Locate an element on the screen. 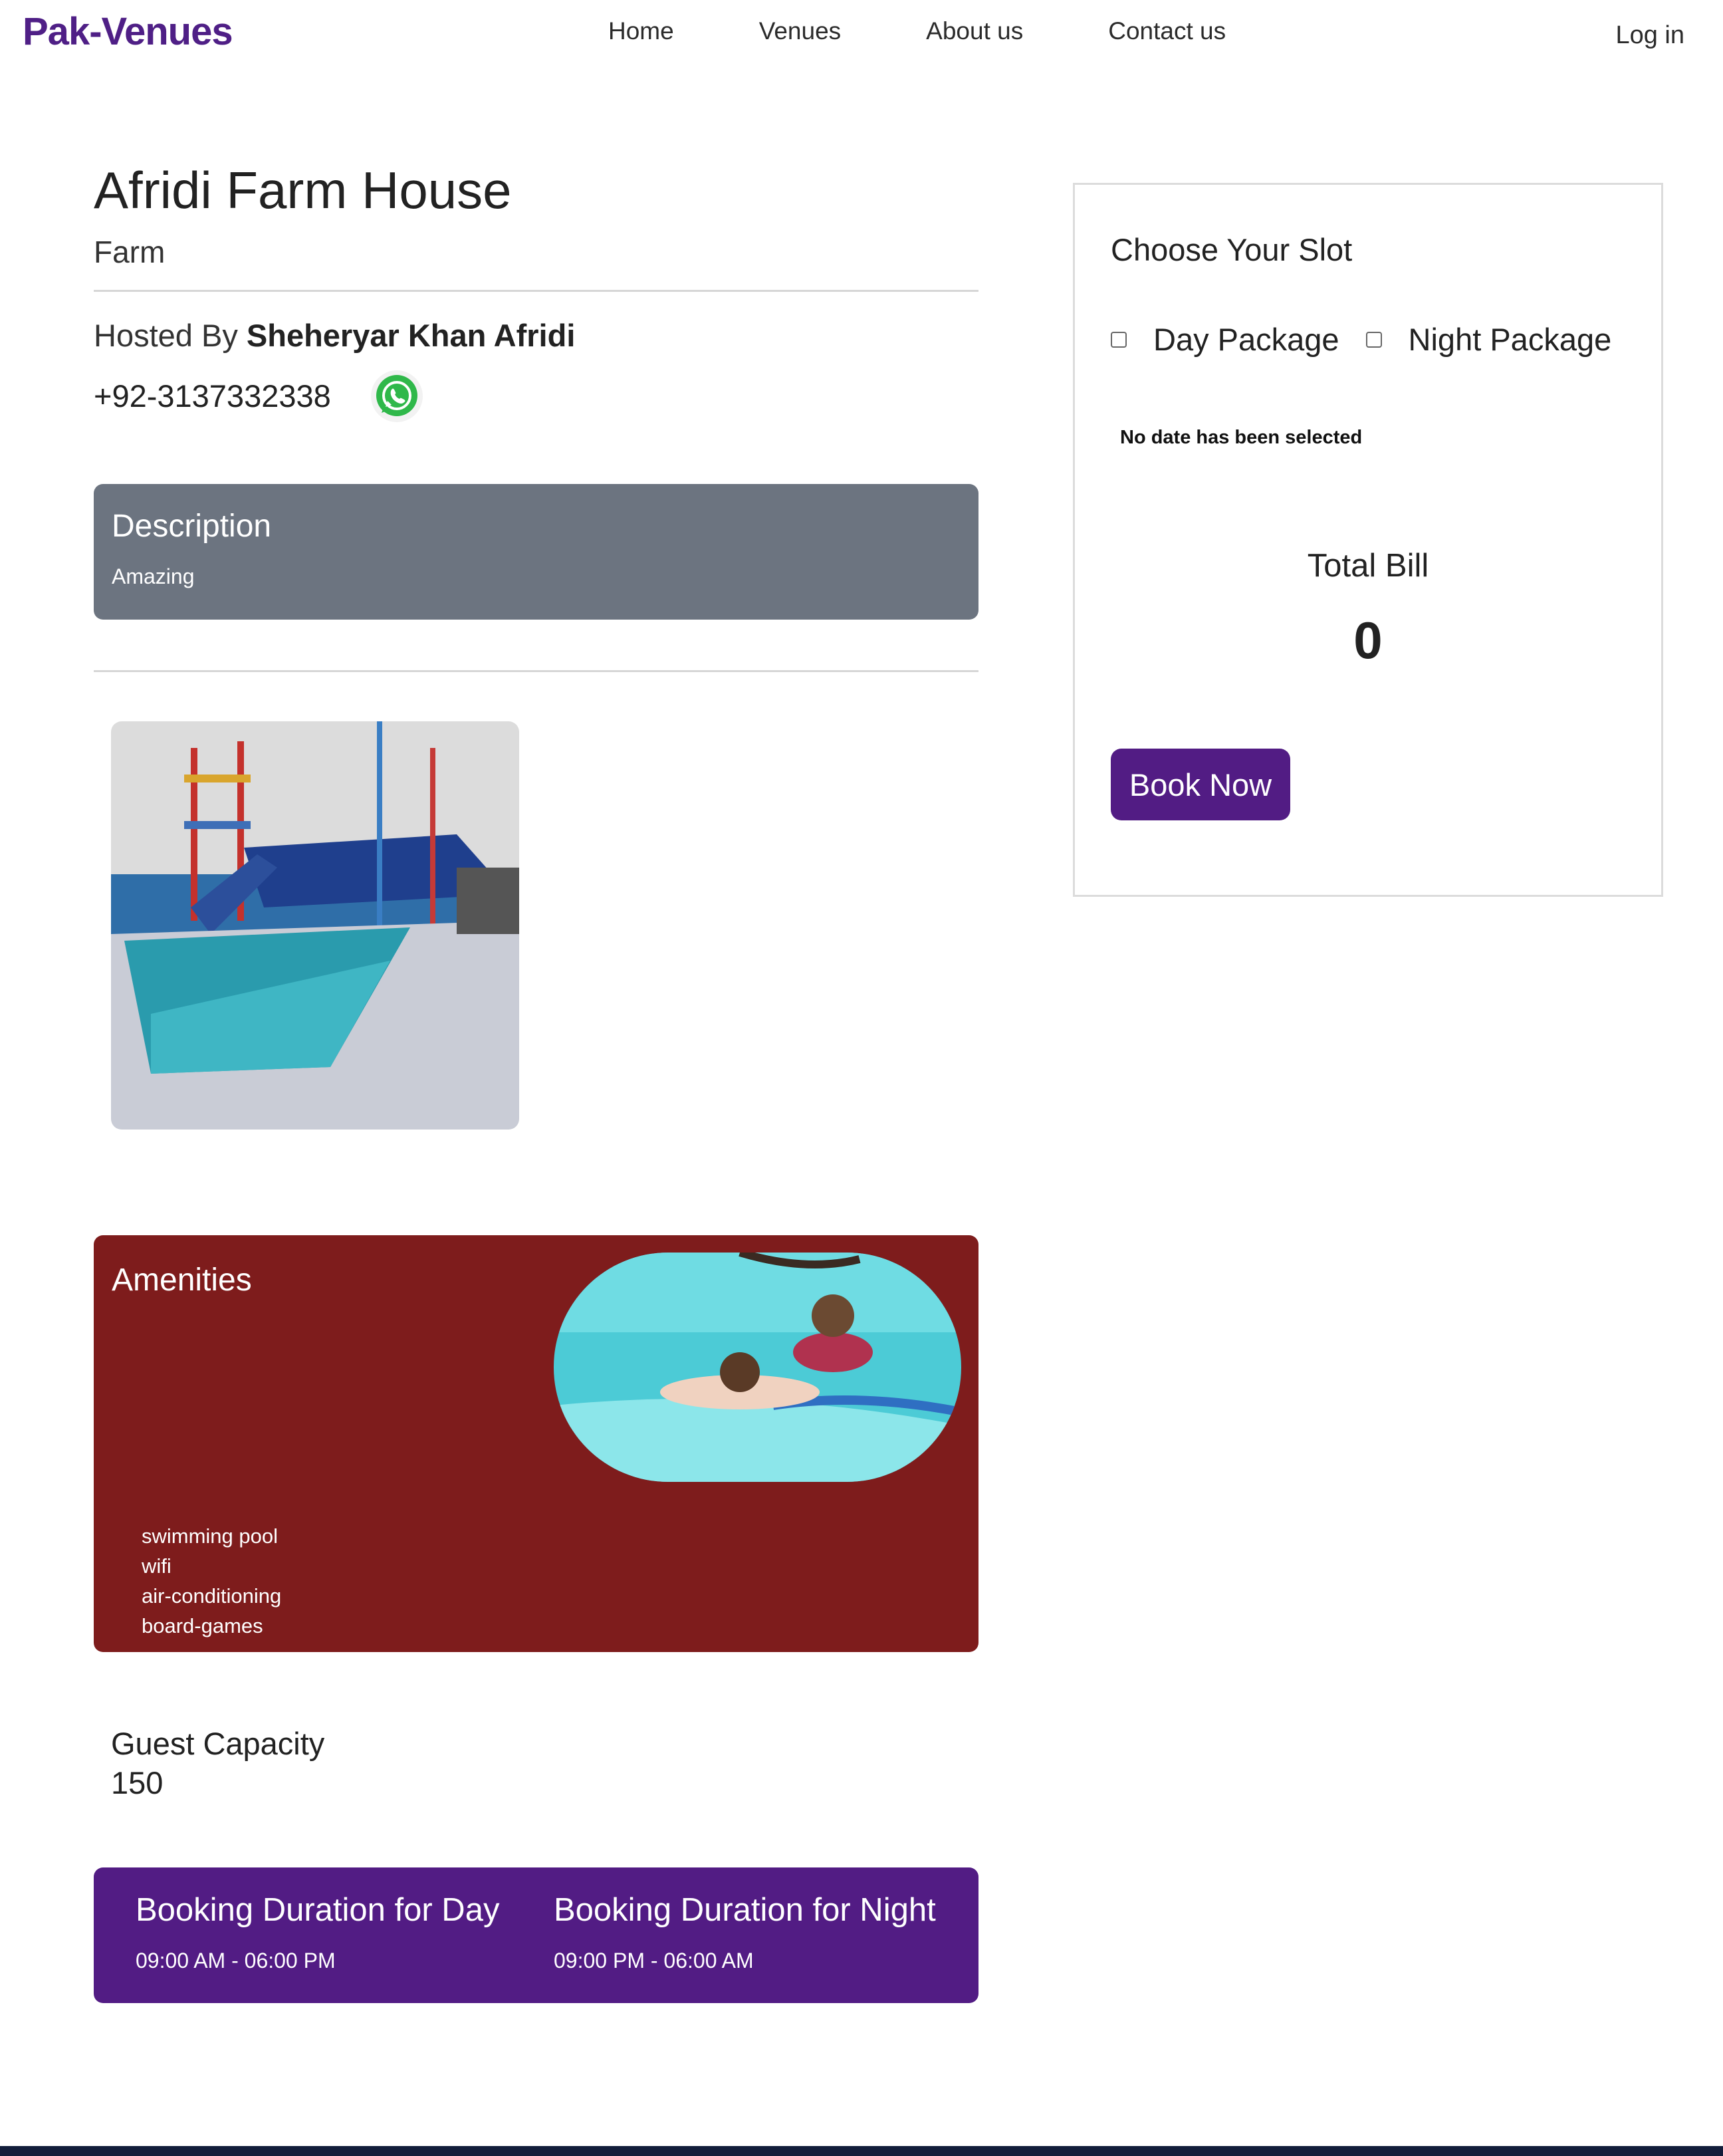  list-item: swimming pool is located at coordinates (210, 1536).